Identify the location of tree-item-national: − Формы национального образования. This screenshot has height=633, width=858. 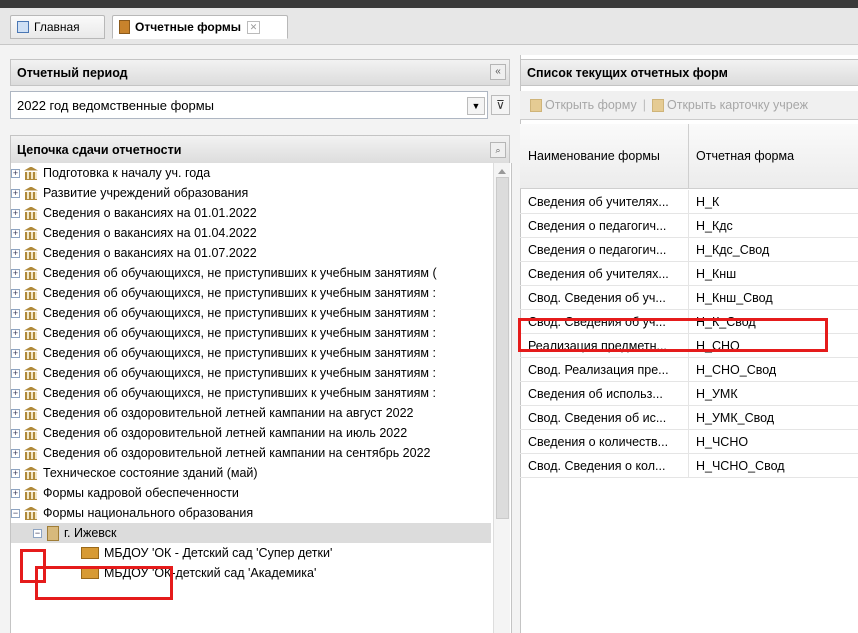
(261, 513).